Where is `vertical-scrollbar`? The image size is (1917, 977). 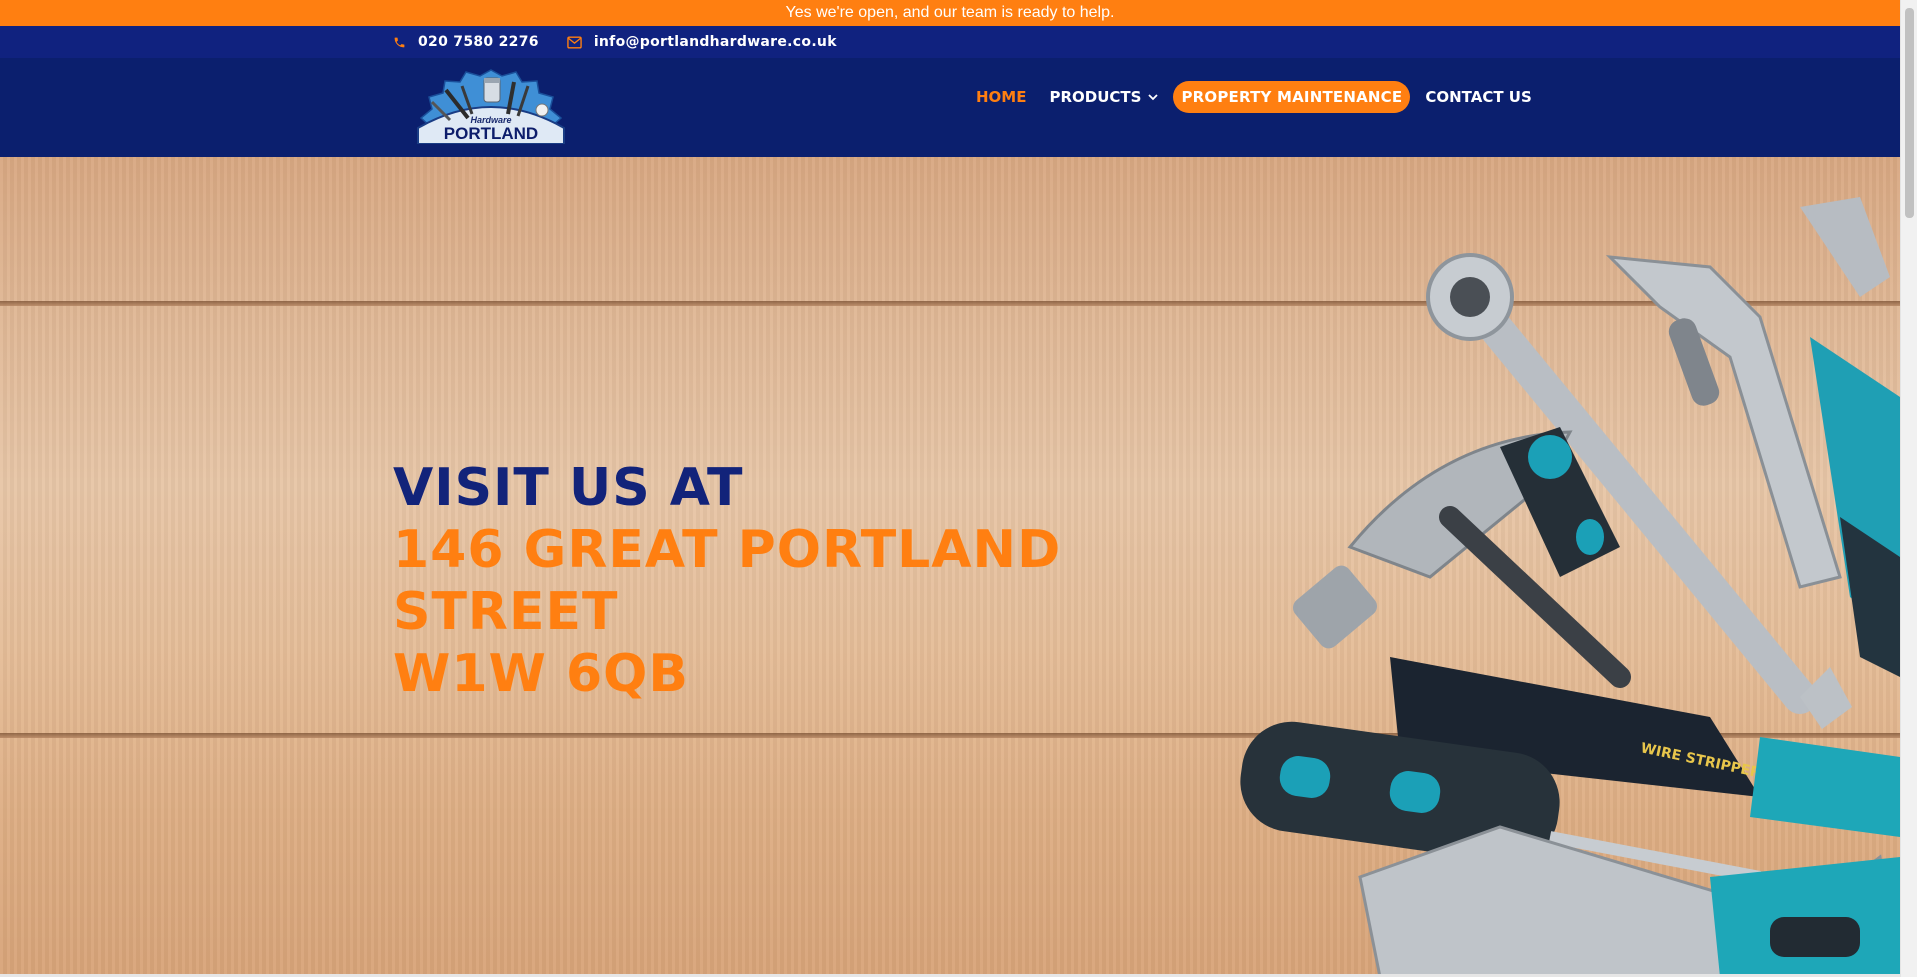
vertical-scrollbar is located at coordinates (1908, 488).